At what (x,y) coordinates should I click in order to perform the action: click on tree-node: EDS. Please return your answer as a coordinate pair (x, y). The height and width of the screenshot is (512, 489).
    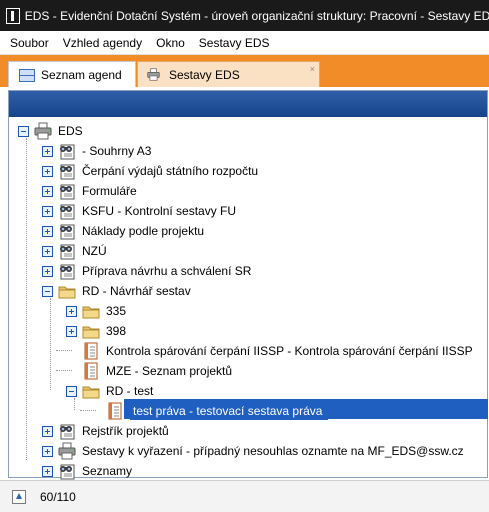
    Looking at the image, I should click on (50, 131).